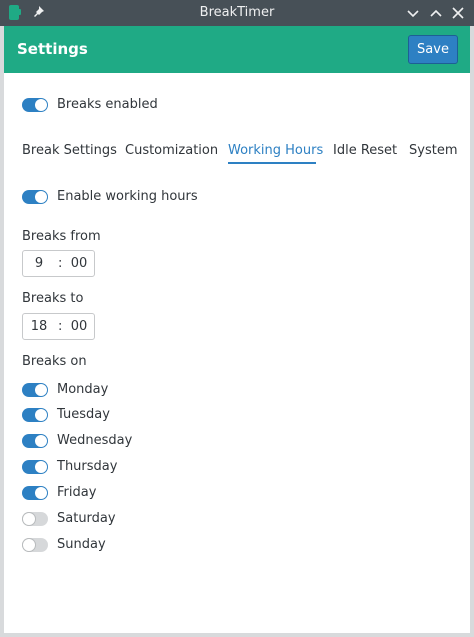 The image size is (474, 637). I want to click on monday-toggle, so click(35, 390).